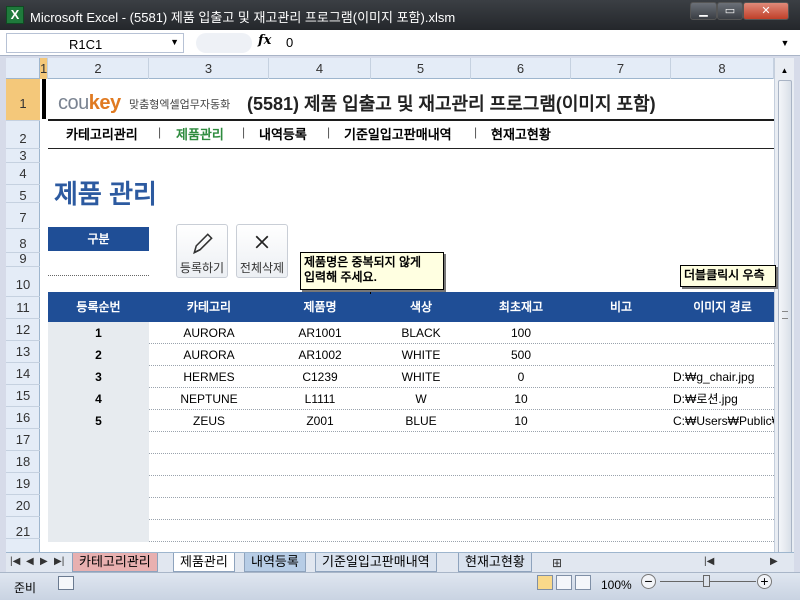  What do you see at coordinates (209, 399) in the screenshot?
I see `category-cell: NEPTUNE` at bounding box center [209, 399].